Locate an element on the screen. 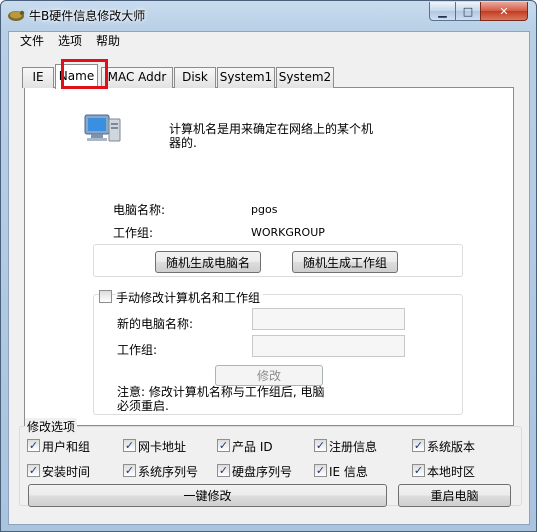 This screenshot has width=537, height=532. option-checkbox-disk-serial: ✓ is located at coordinates (223, 470).